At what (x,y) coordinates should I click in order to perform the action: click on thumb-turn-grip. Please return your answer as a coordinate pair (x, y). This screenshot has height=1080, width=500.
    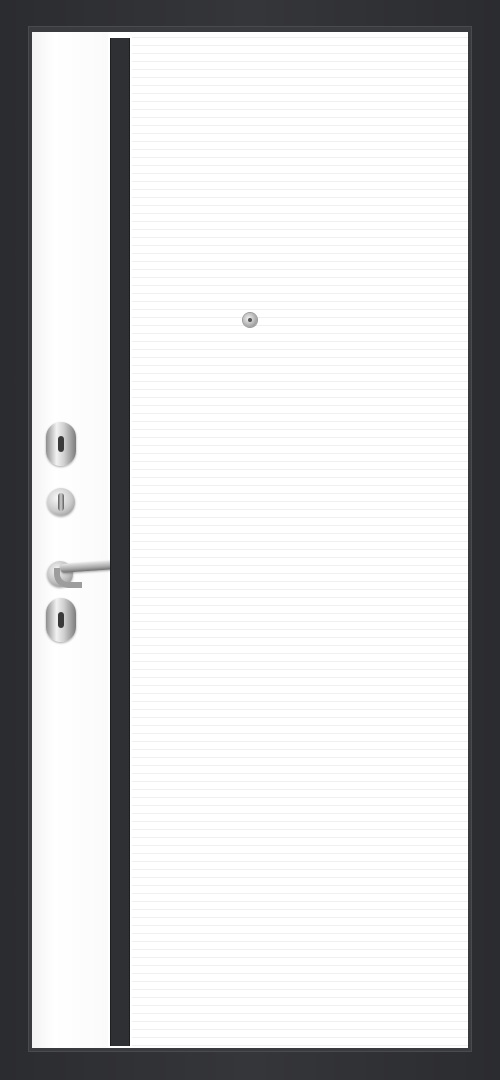
    Looking at the image, I should click on (61, 502).